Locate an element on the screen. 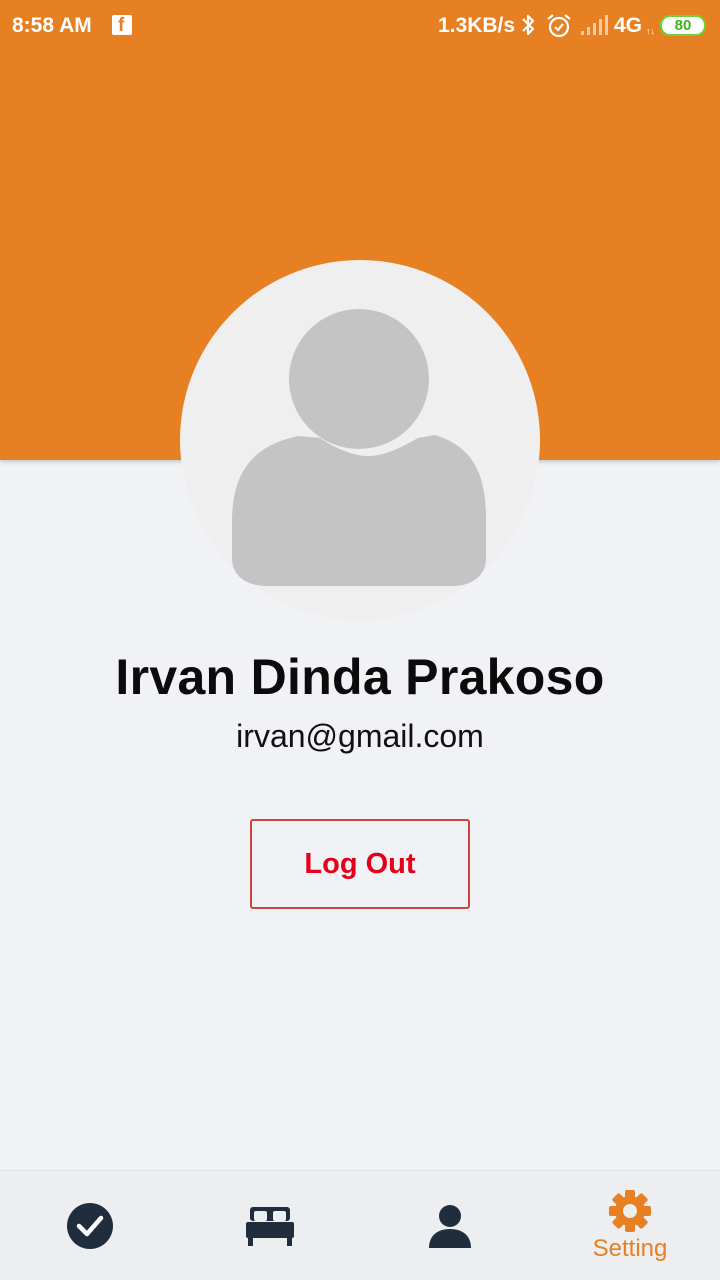  gear-icon is located at coordinates (630, 1211).